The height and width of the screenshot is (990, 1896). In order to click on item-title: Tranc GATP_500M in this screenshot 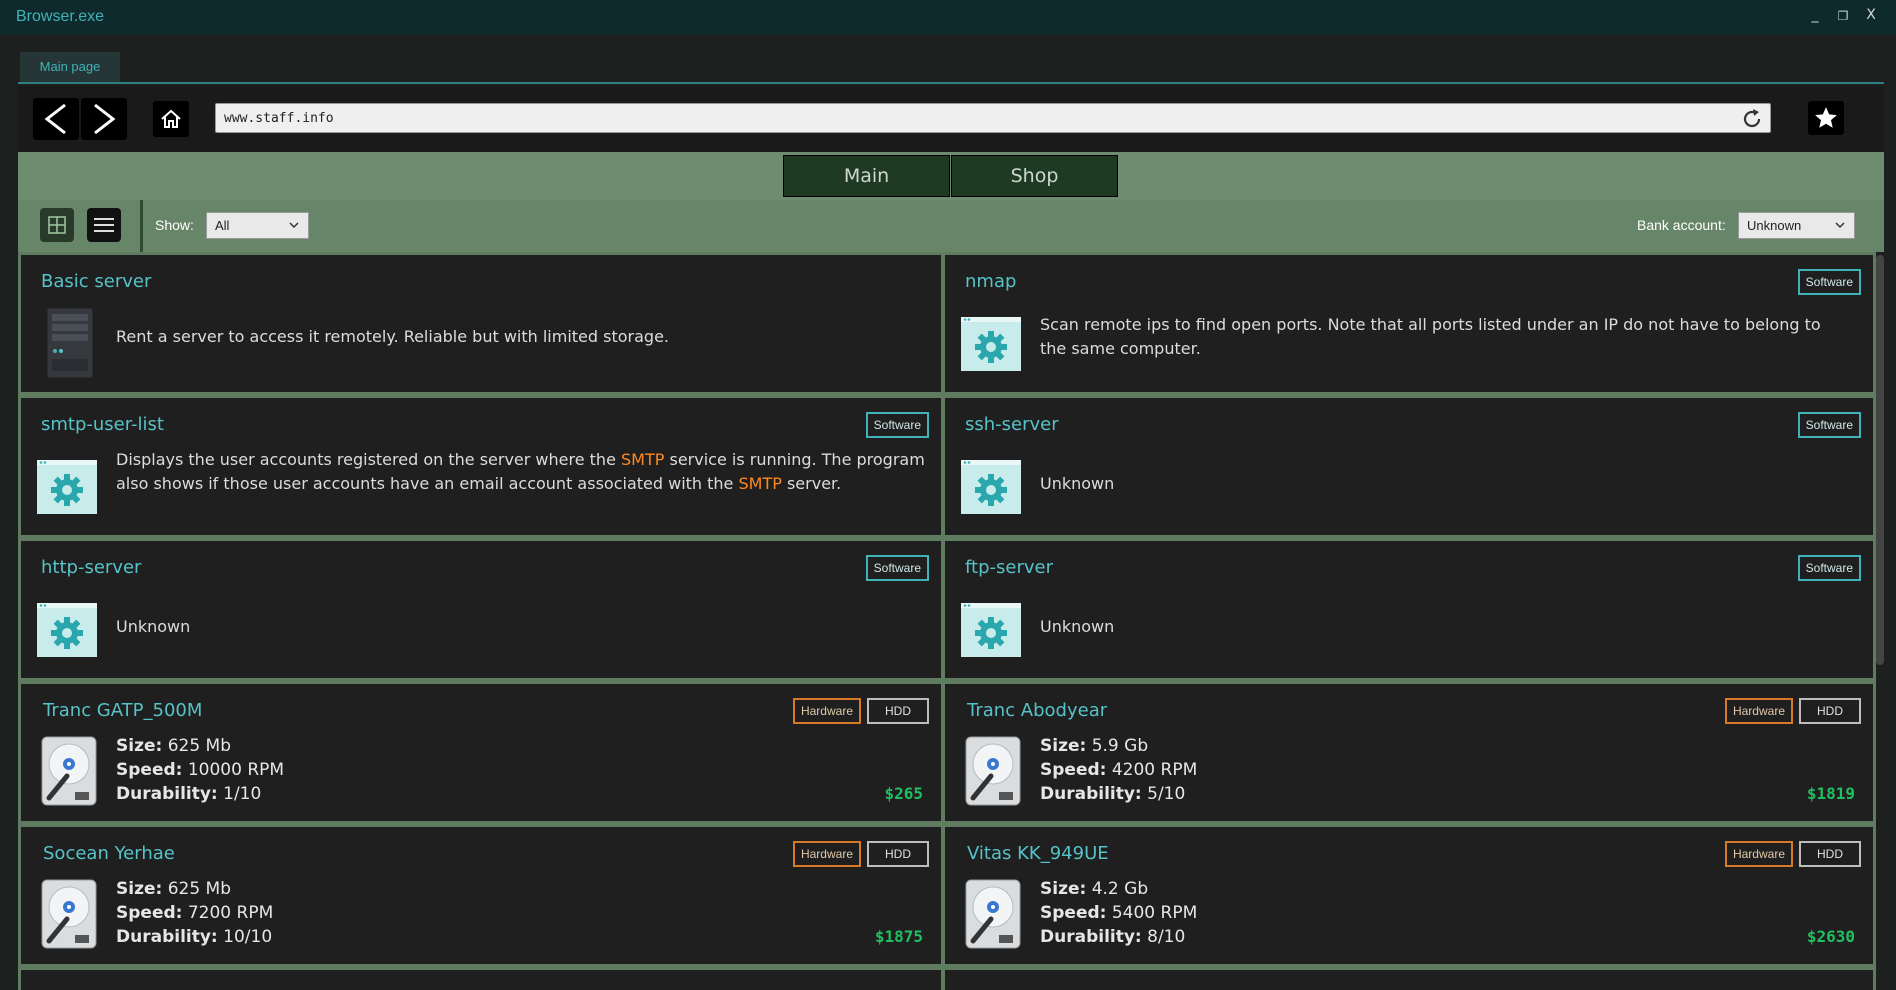, I will do `click(123, 710)`.